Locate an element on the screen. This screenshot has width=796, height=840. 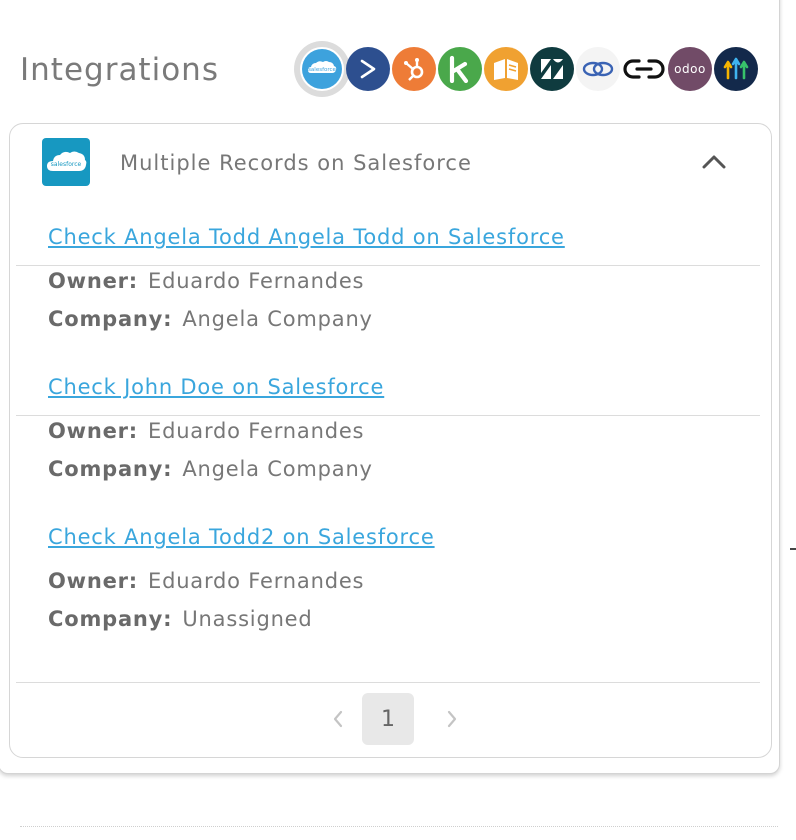
pipedrive-integration-button is located at coordinates (368, 69).